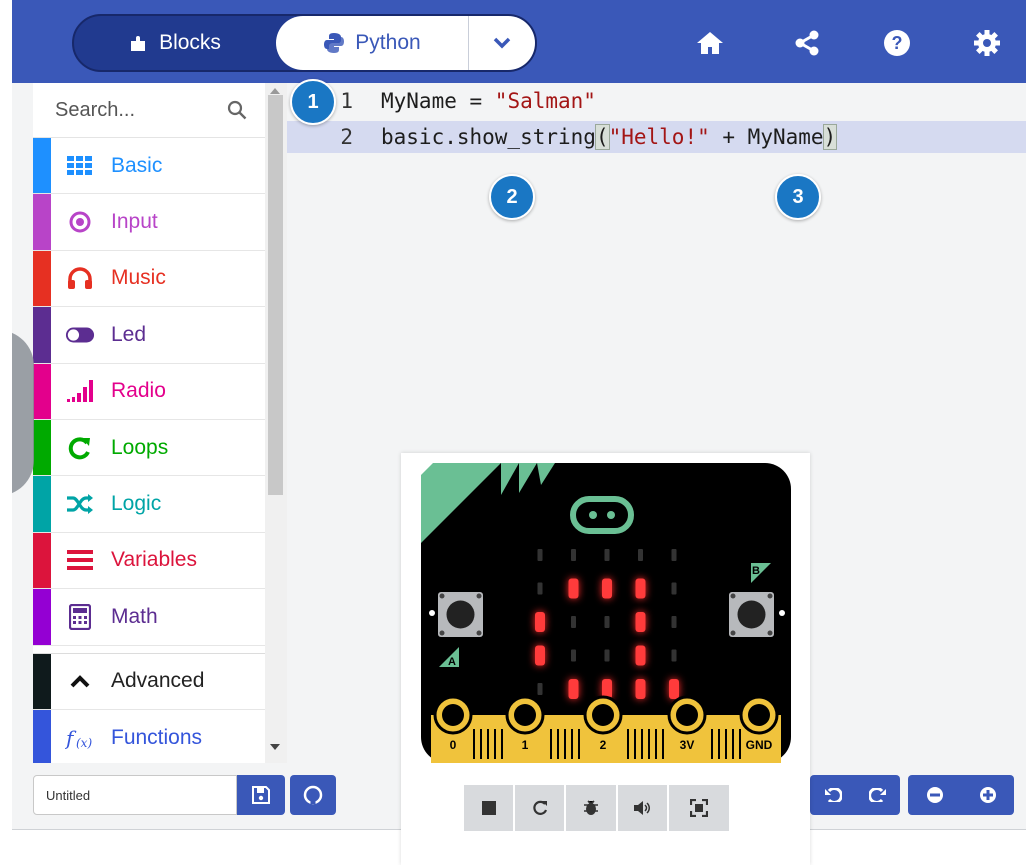 This screenshot has height=865, width=1026. Describe the element at coordinates (149, 166) in the screenshot. I see `toolbox-category-basic: Basic` at that location.